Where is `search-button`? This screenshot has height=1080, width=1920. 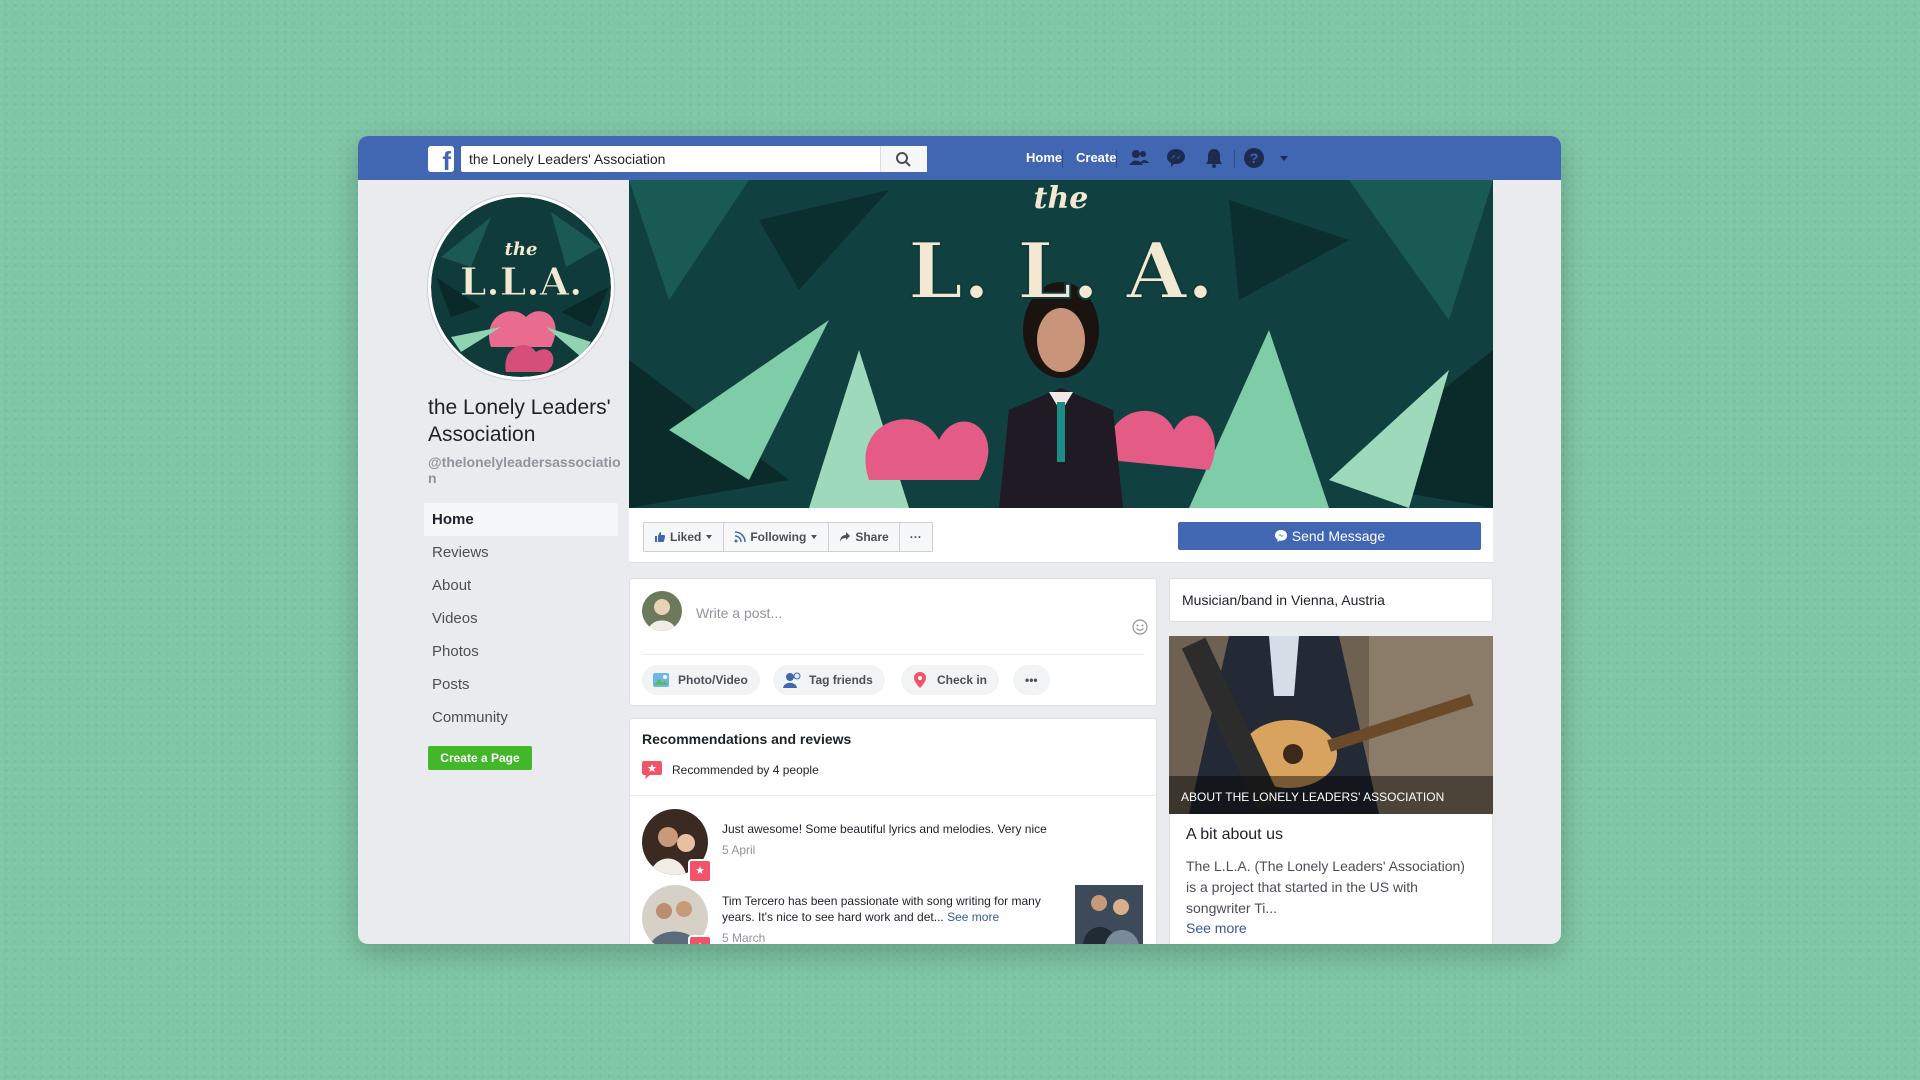 search-button is located at coordinates (903, 159).